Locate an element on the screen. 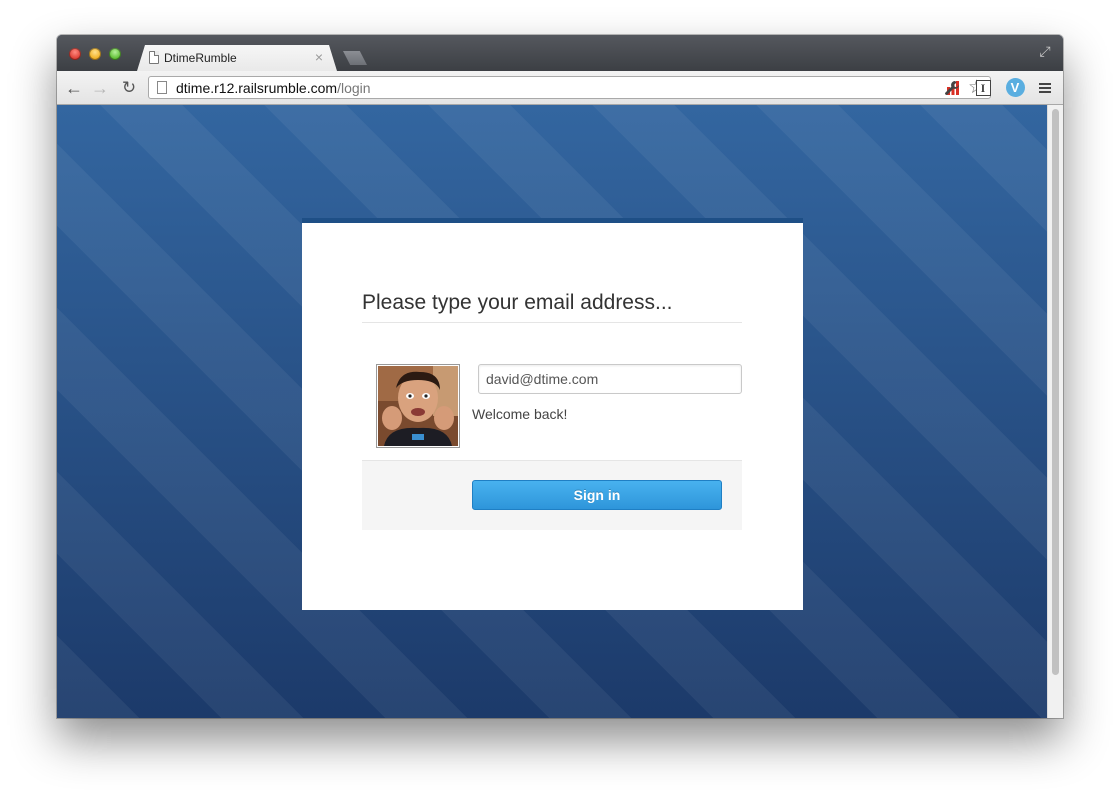 The image size is (1120, 797). form-actions: Sign in is located at coordinates (552, 495).